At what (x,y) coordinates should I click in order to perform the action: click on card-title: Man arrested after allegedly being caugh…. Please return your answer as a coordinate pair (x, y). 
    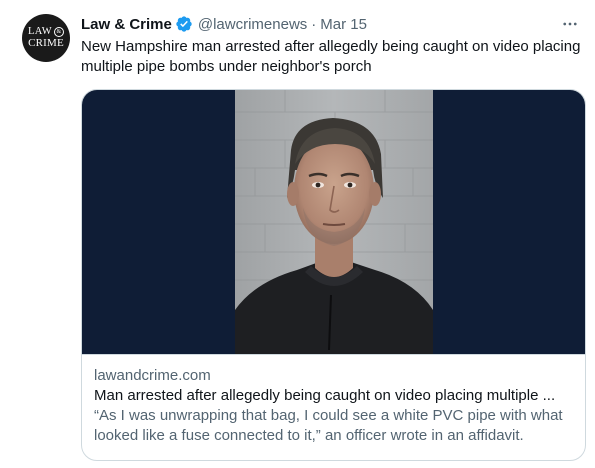
    Looking at the image, I should click on (325, 395).